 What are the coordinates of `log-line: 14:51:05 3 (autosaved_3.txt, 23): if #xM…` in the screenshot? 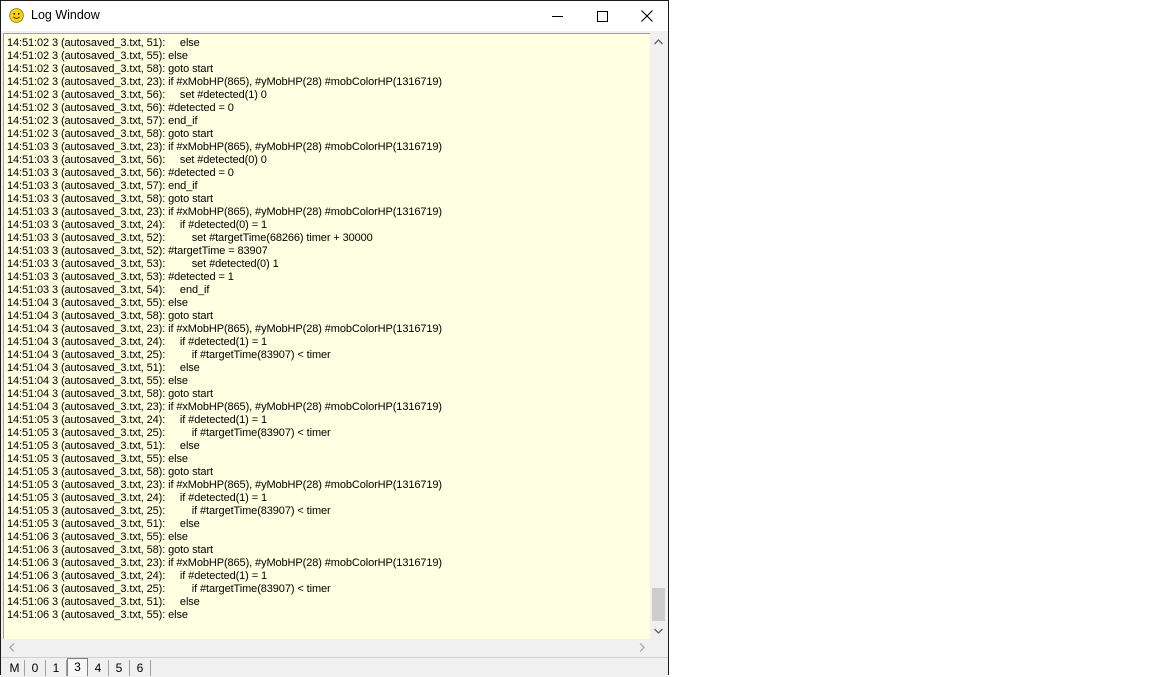 It's located at (224, 485).